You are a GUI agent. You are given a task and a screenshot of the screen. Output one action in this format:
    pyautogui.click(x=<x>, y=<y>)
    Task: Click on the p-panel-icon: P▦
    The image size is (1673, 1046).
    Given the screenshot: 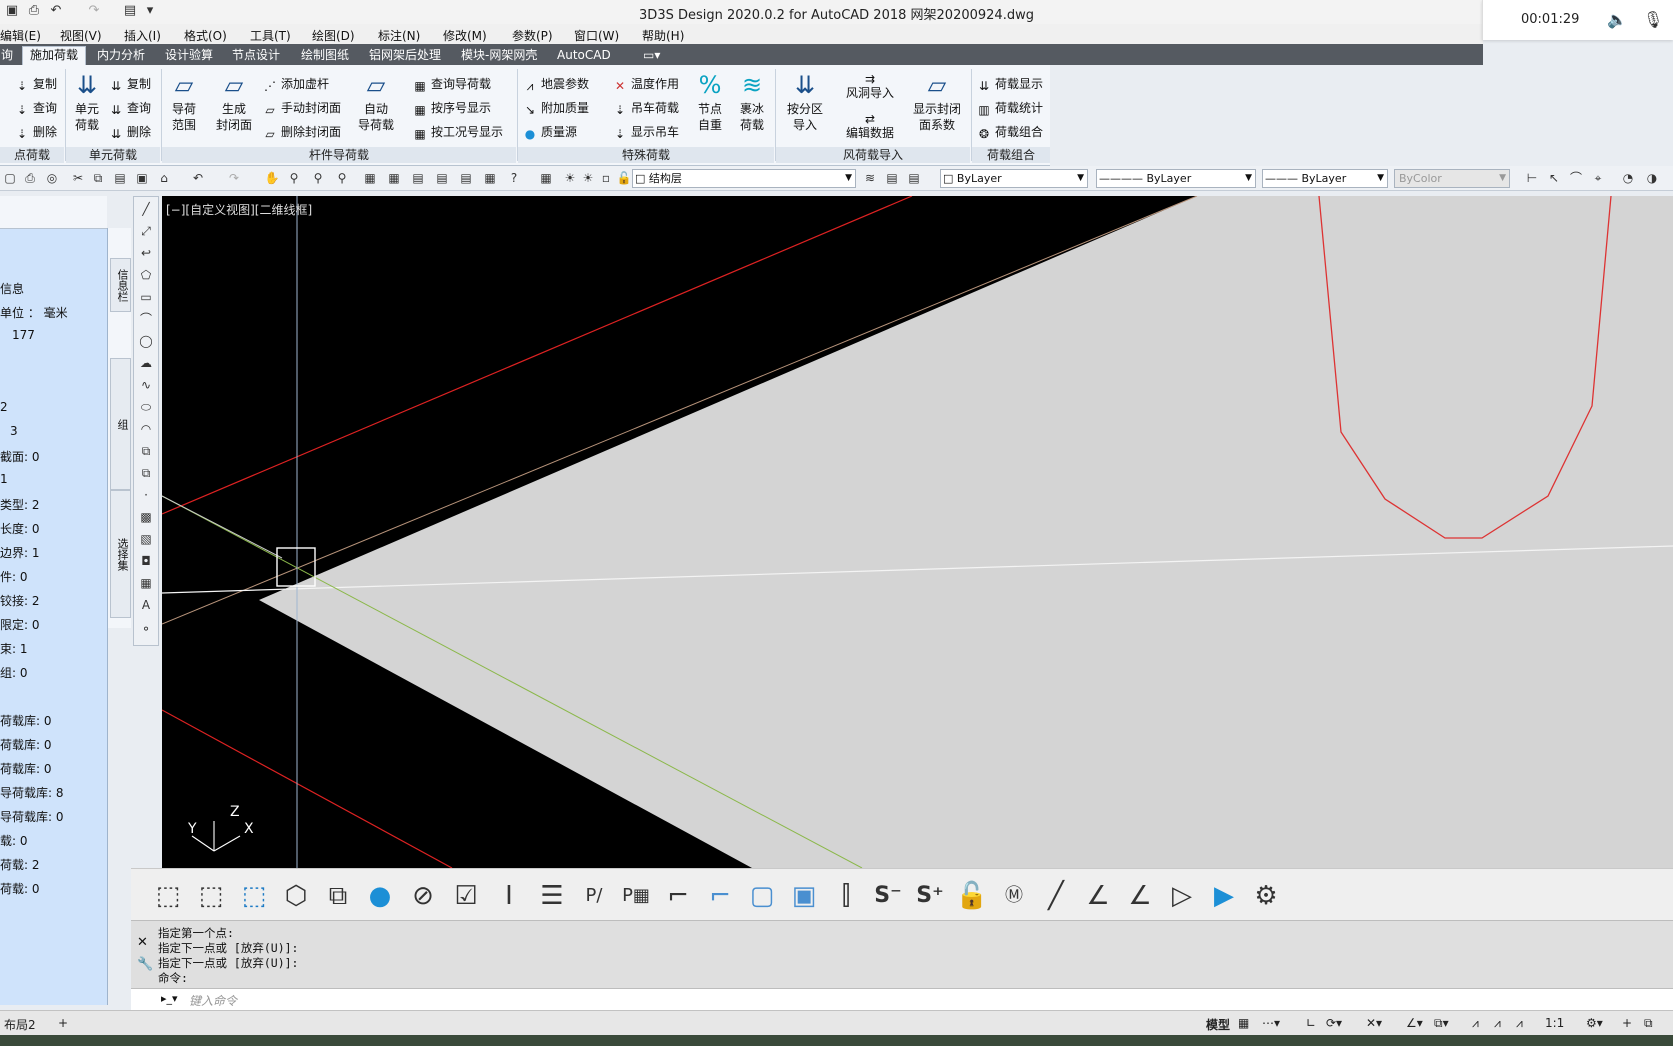 What is the action you would take?
    pyautogui.click(x=636, y=896)
    